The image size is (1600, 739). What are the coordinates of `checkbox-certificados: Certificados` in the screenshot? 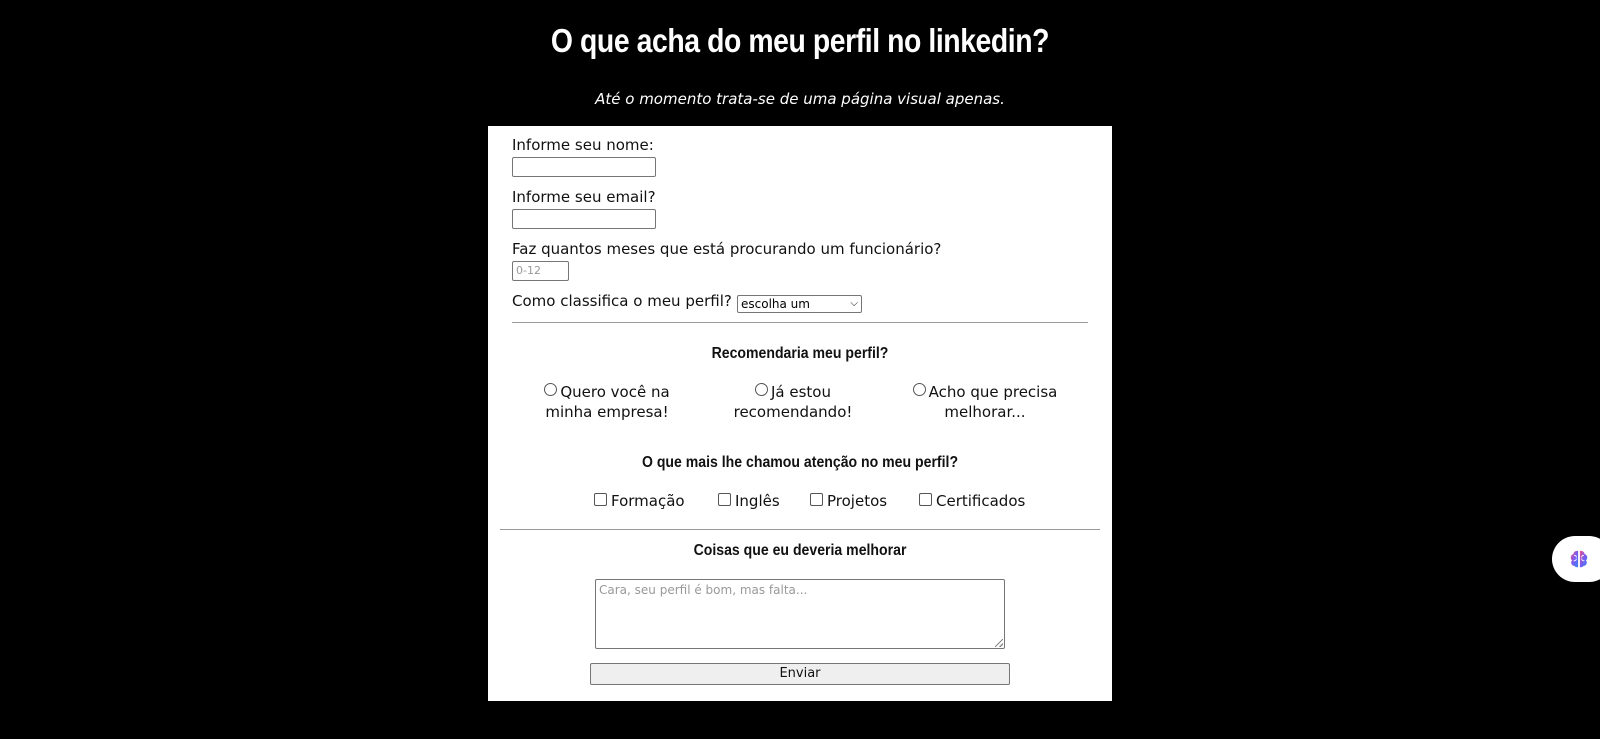 It's located at (972, 501).